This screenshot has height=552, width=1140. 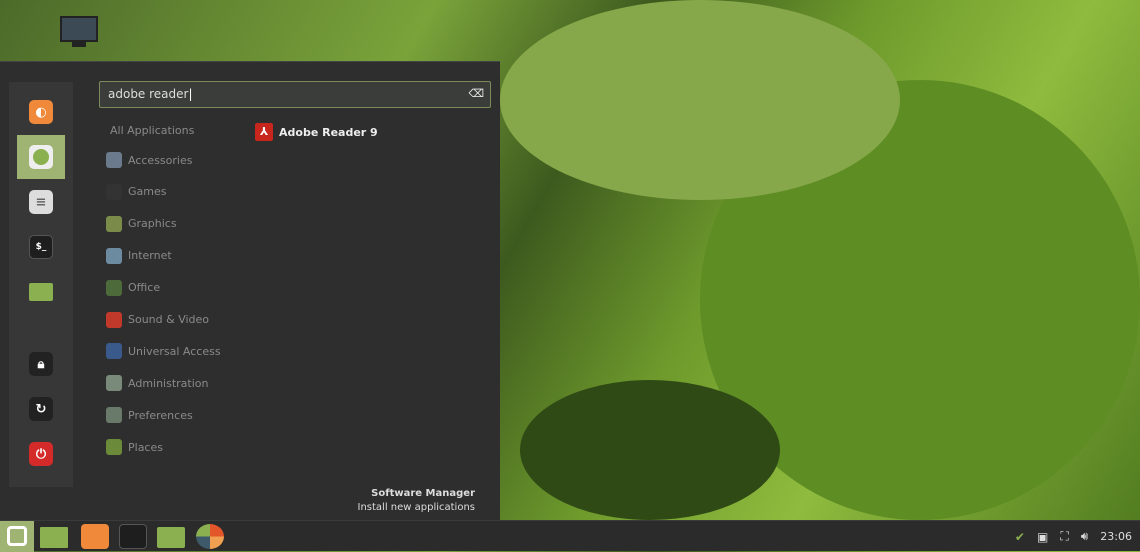 I want to click on category-accessories: Accessories, so click(x=149, y=160).